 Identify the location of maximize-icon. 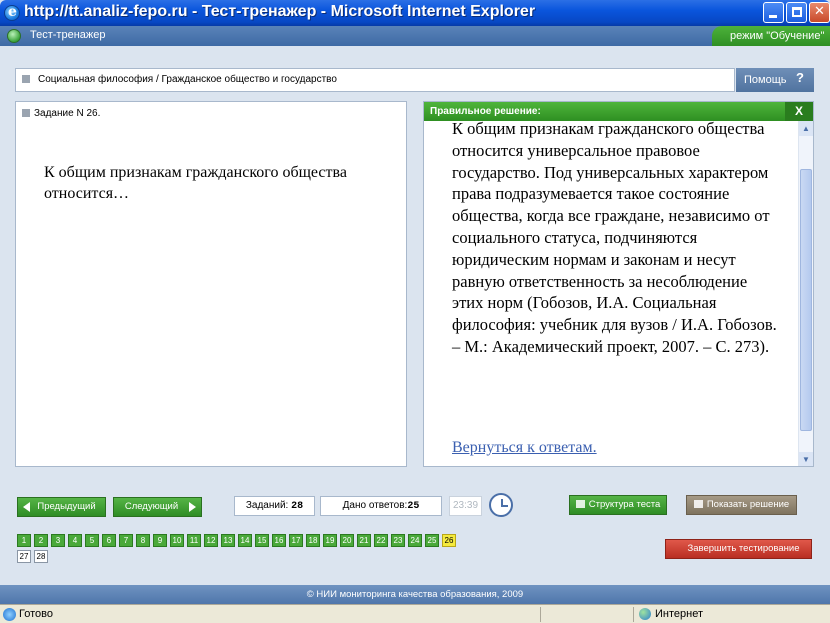
(797, 12).